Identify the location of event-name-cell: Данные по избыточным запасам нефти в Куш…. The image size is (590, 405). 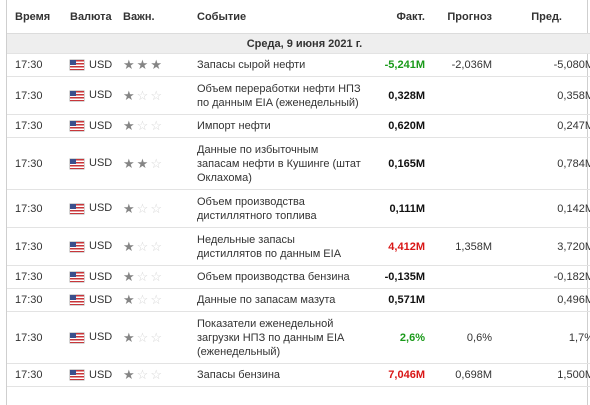
(281, 163).